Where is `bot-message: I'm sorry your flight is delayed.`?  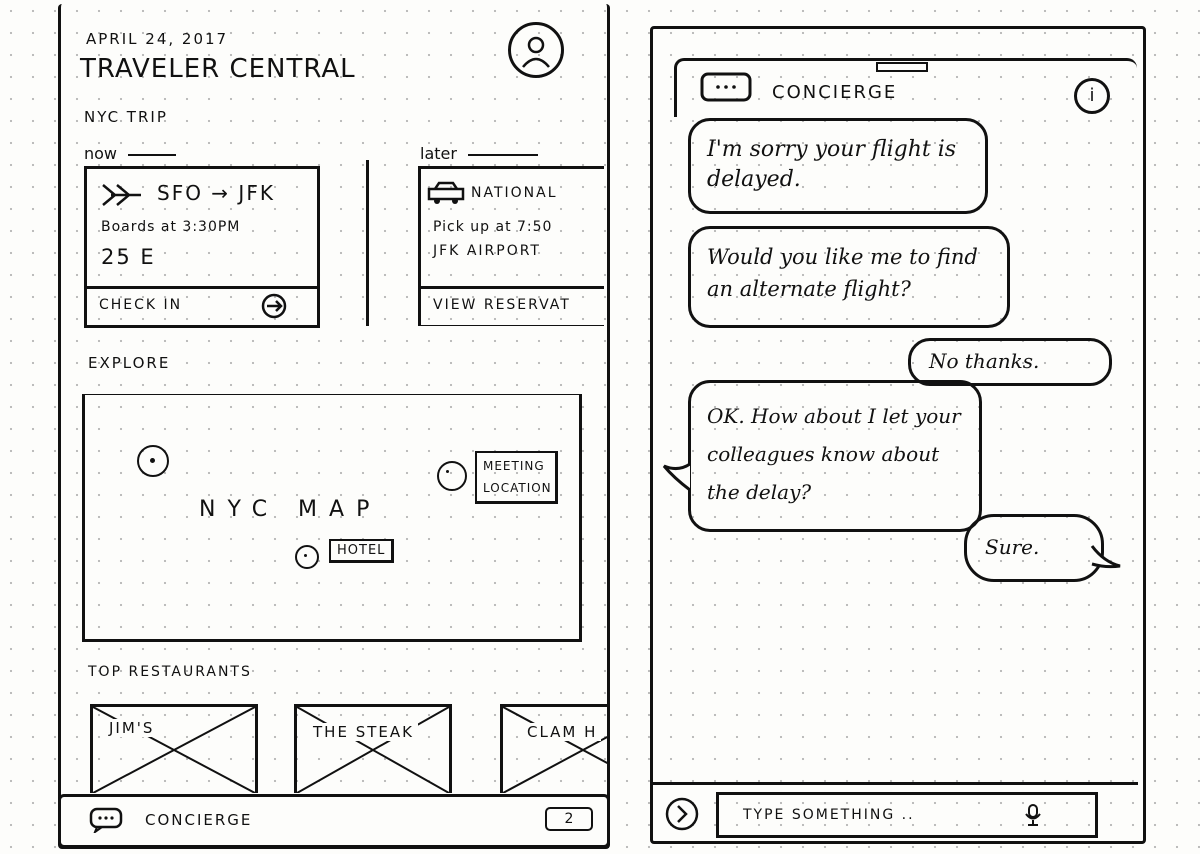
bot-message: I'm sorry your flight is delayed. is located at coordinates (838, 166).